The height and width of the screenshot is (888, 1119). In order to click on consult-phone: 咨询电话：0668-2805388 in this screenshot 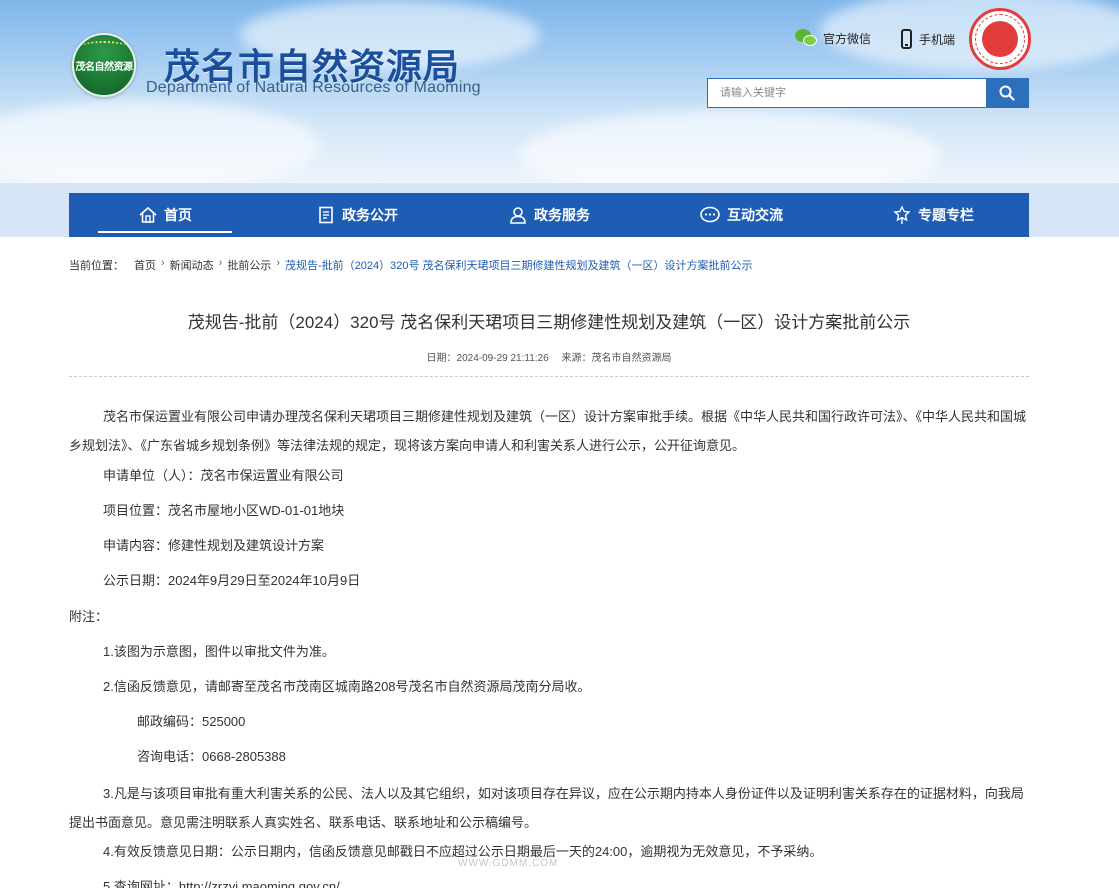, I will do `click(211, 756)`.